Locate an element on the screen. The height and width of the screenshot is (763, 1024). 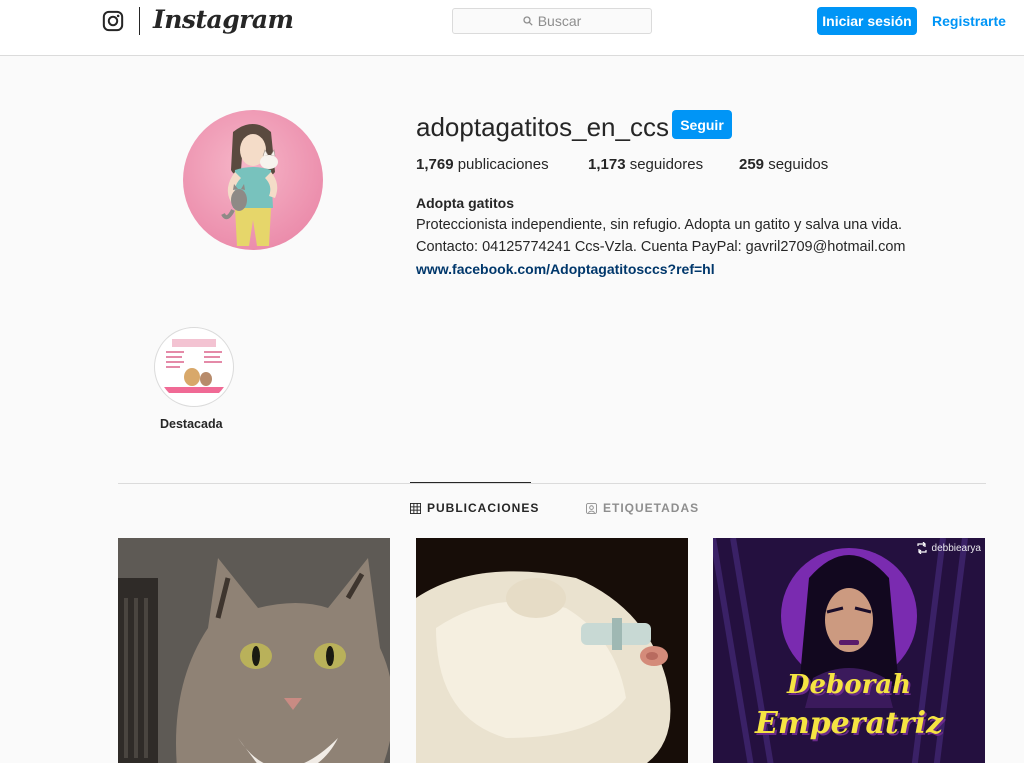
tab-active-indicator is located at coordinates (470, 482).